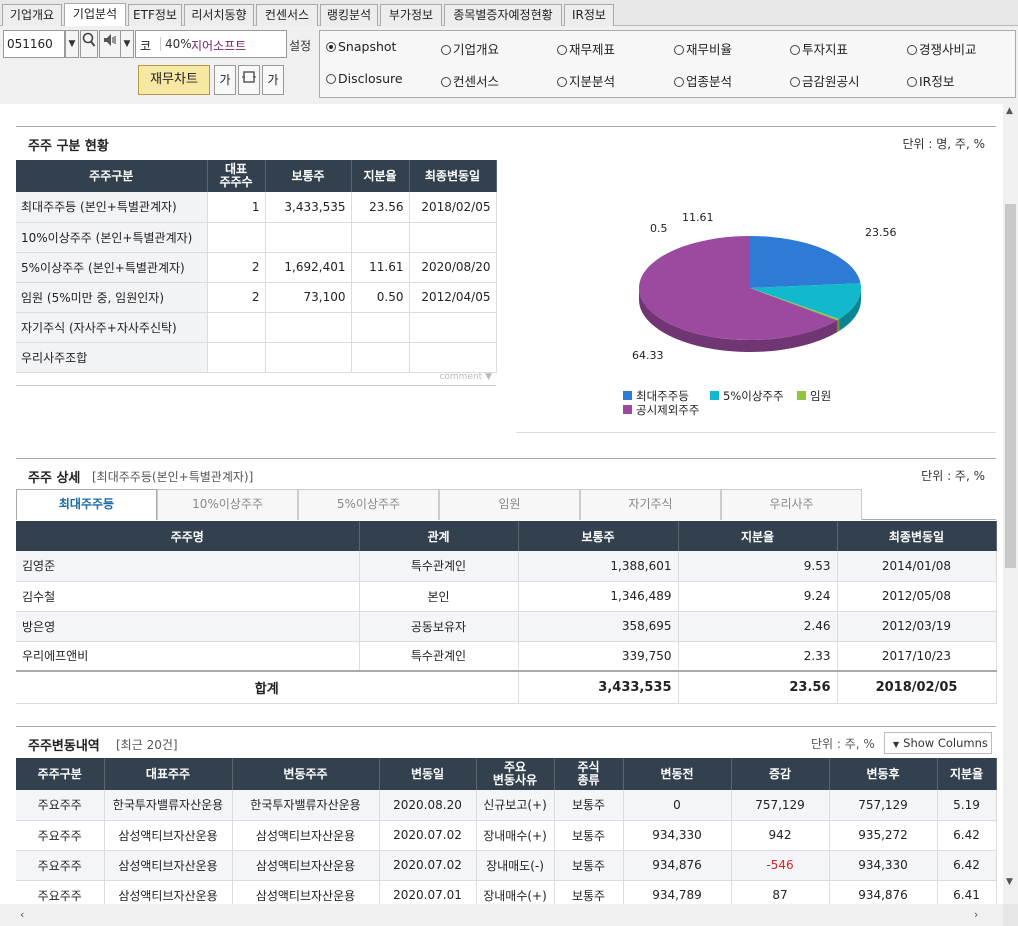  Describe the element at coordinates (930, 80) in the screenshot. I see `radio-ir-info: IR정보` at that location.